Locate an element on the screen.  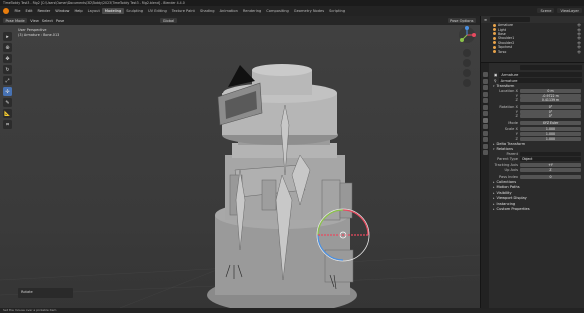
location-z-label: Z is located at coordinates (516, 100).